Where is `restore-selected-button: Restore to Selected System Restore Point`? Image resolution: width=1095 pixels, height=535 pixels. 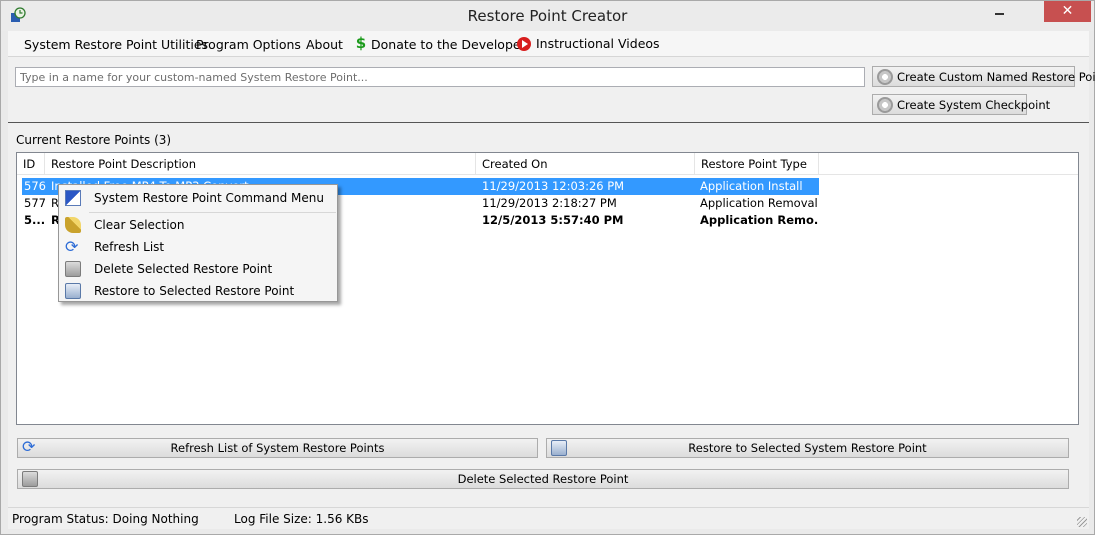 restore-selected-button: Restore to Selected System Restore Point is located at coordinates (807, 448).